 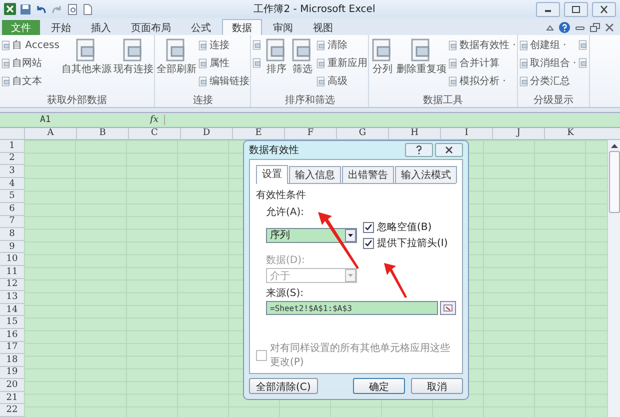 What do you see at coordinates (272, 174) in the screenshot?
I see `dialog-tab: 设置` at bounding box center [272, 174].